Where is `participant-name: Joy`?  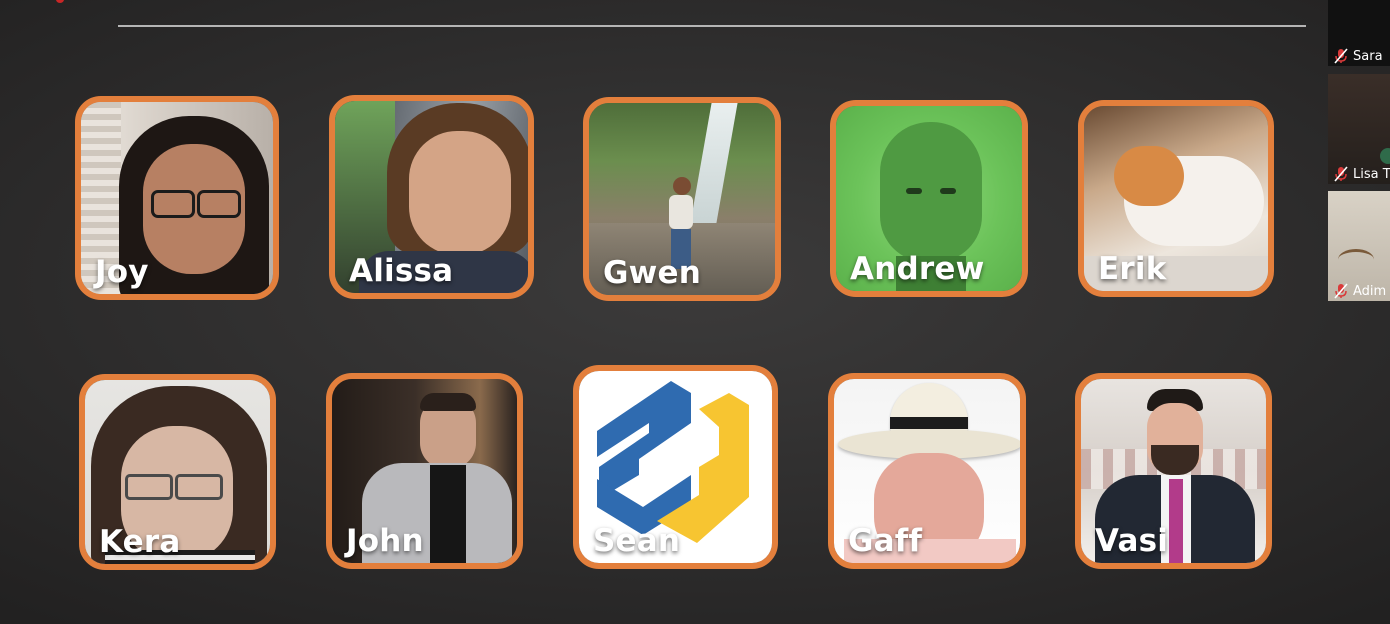 participant-name: Joy is located at coordinates (122, 272).